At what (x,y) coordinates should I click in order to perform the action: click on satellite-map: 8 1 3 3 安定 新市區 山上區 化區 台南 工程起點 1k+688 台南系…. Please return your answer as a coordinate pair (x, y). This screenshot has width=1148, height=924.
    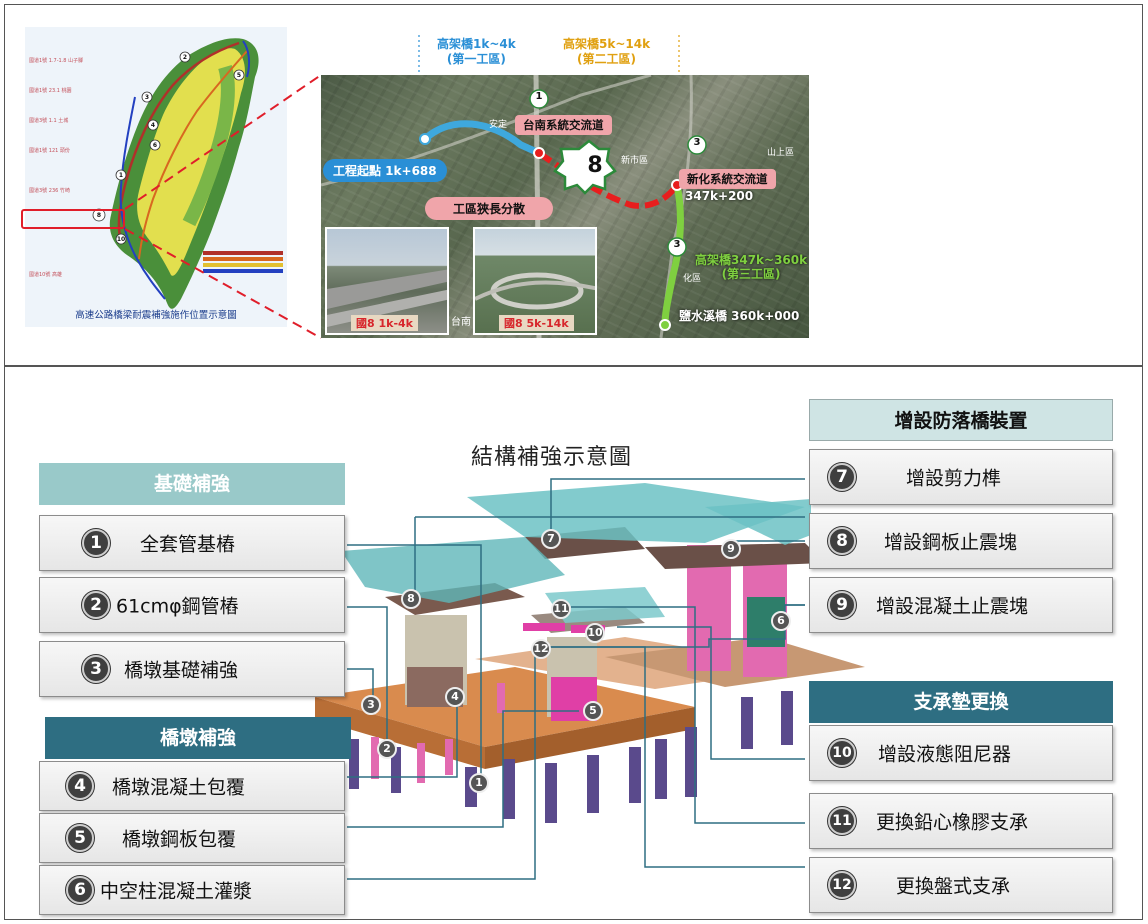
    Looking at the image, I should click on (565, 206).